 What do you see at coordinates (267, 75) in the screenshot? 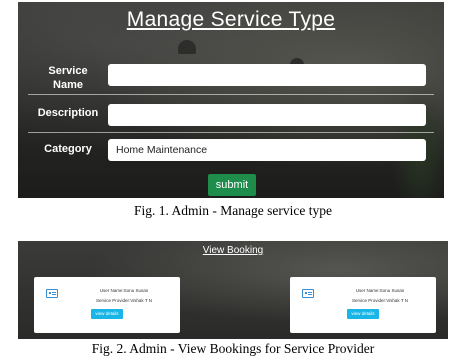
I see `service-name-input` at bounding box center [267, 75].